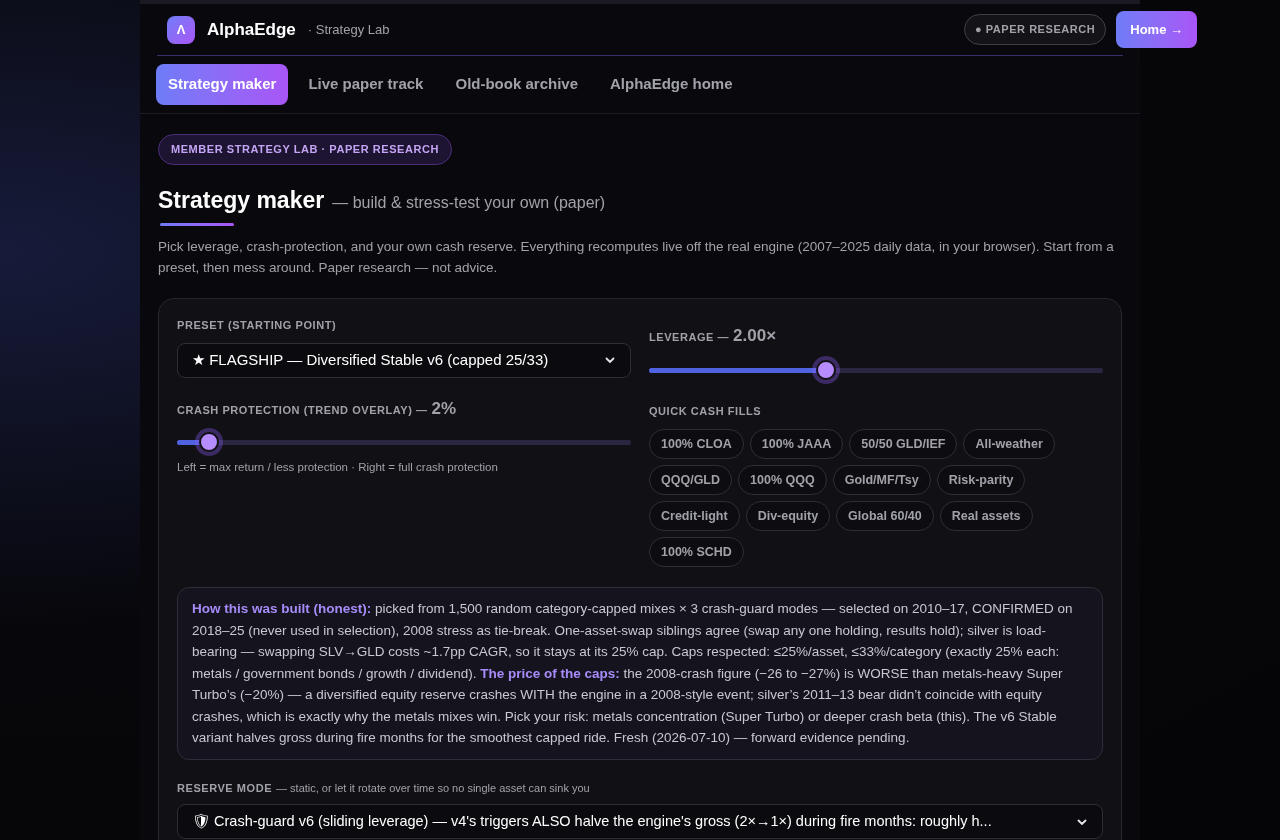 The width and height of the screenshot is (1280, 840). I want to click on quick-fill-chip: Credit-light, so click(694, 516).